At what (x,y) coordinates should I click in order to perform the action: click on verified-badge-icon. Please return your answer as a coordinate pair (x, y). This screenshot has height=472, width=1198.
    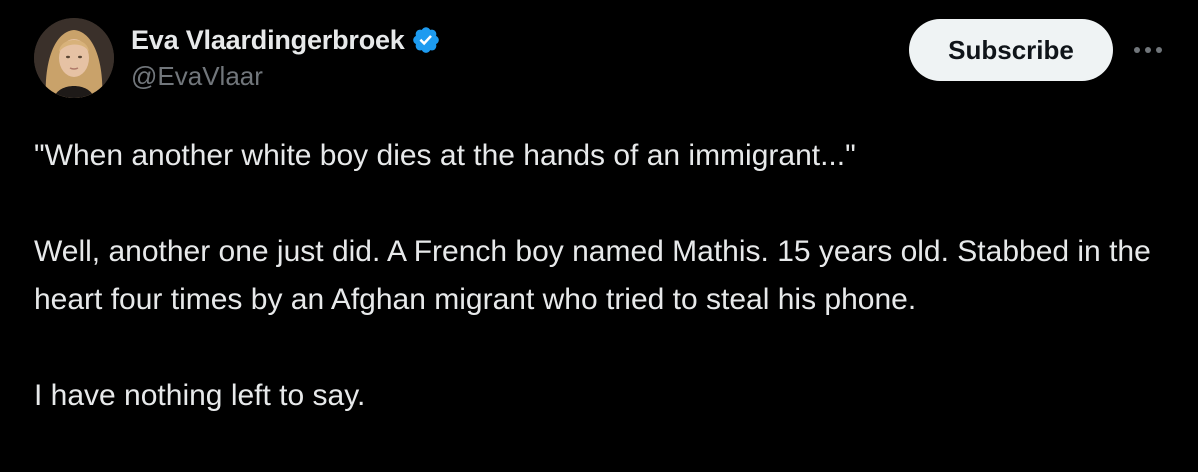
    Looking at the image, I should click on (426, 40).